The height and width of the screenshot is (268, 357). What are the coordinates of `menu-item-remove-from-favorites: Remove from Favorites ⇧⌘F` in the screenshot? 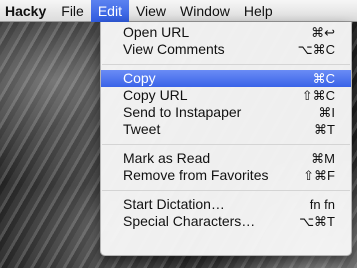 It's located at (226, 175).